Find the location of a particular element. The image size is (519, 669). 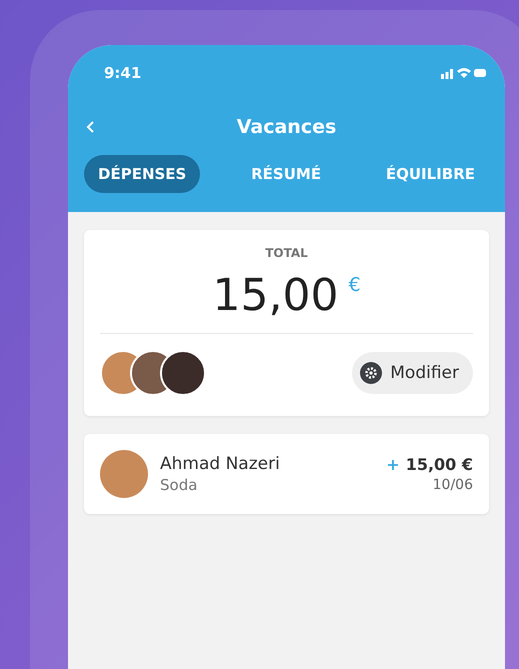

expense-date: 10/06 is located at coordinates (452, 485).